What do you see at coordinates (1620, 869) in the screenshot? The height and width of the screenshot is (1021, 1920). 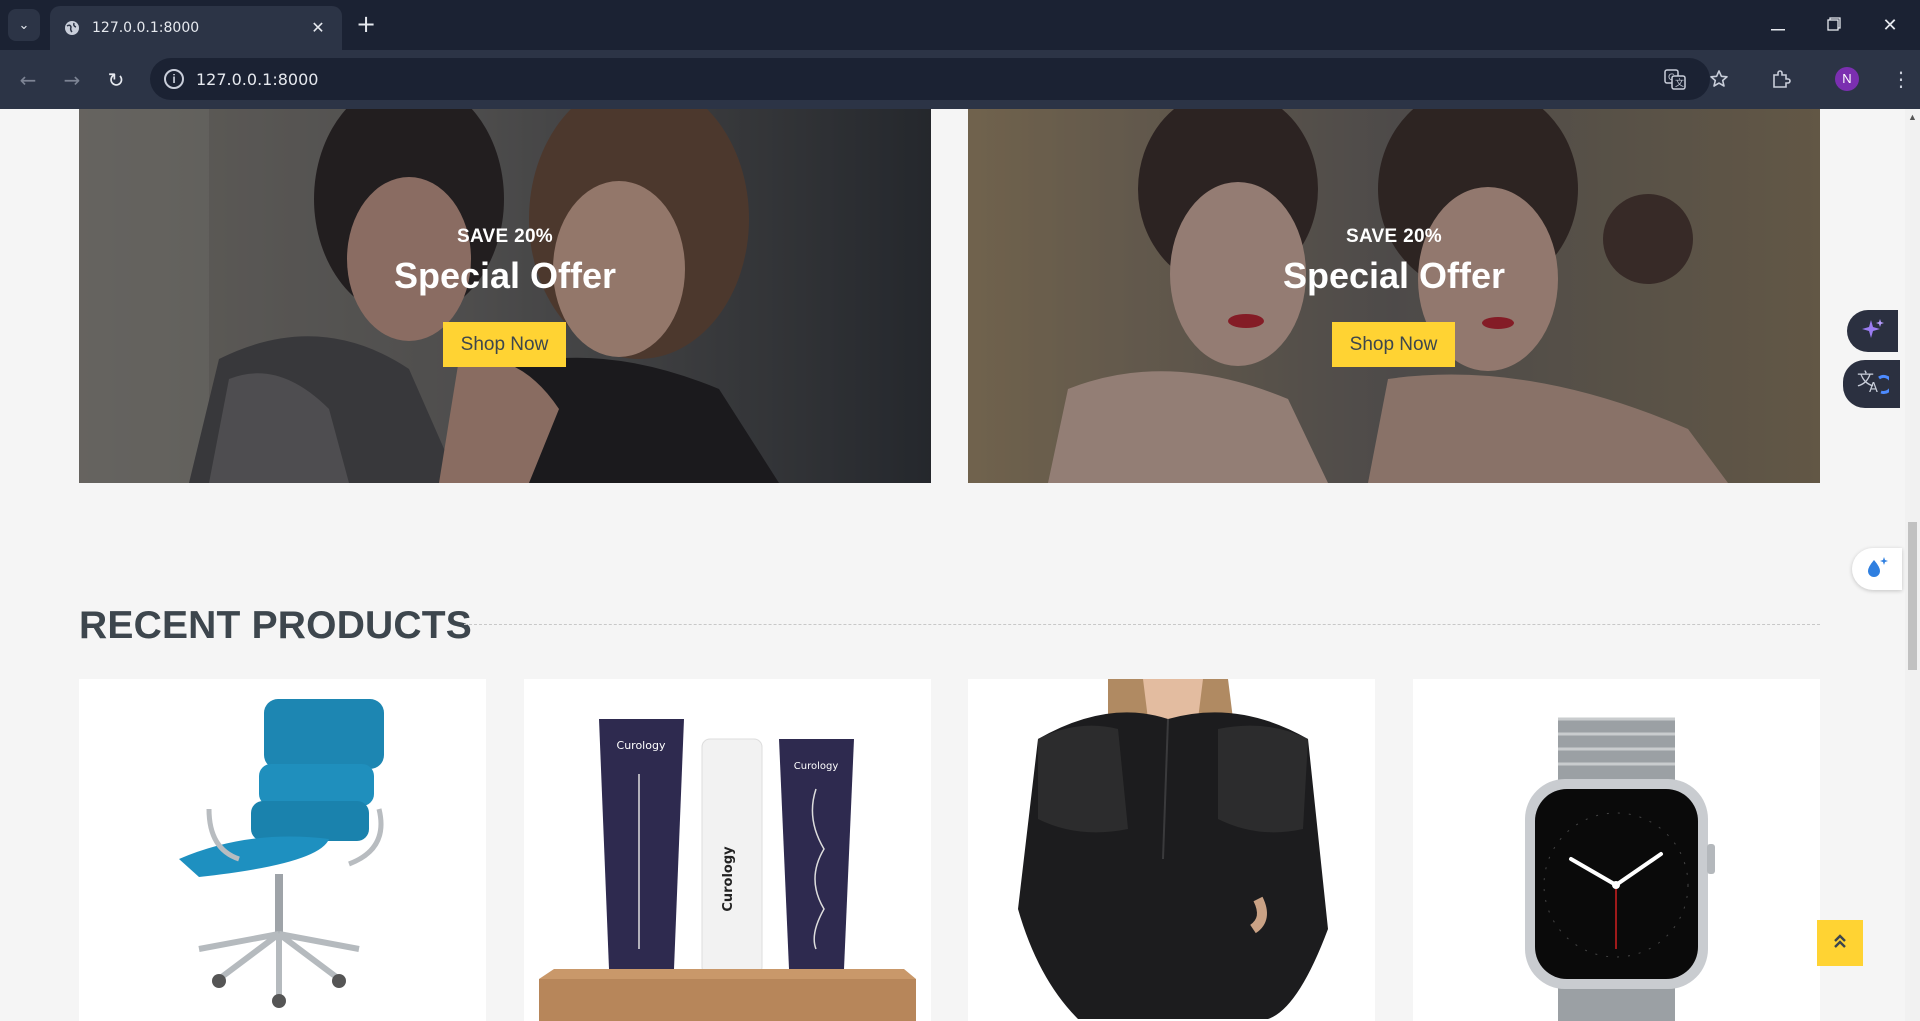 I see `product-image-smartwatch` at bounding box center [1620, 869].